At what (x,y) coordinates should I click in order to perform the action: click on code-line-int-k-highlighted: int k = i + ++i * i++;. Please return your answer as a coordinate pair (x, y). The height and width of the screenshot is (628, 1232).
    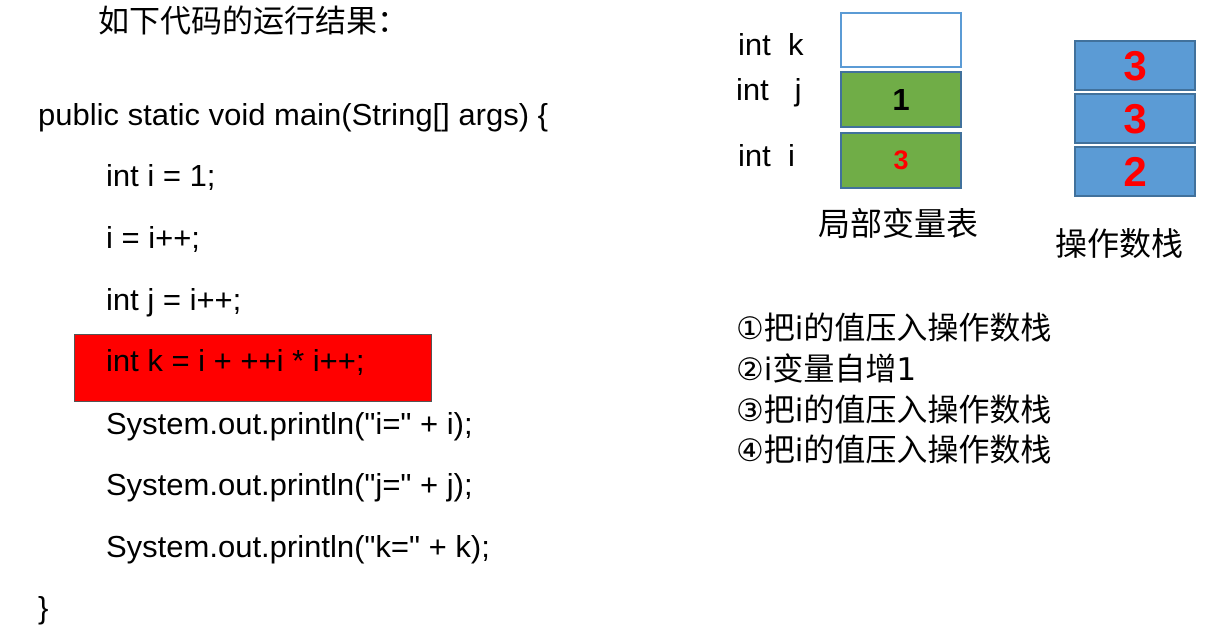
    Looking at the image, I should click on (235, 360).